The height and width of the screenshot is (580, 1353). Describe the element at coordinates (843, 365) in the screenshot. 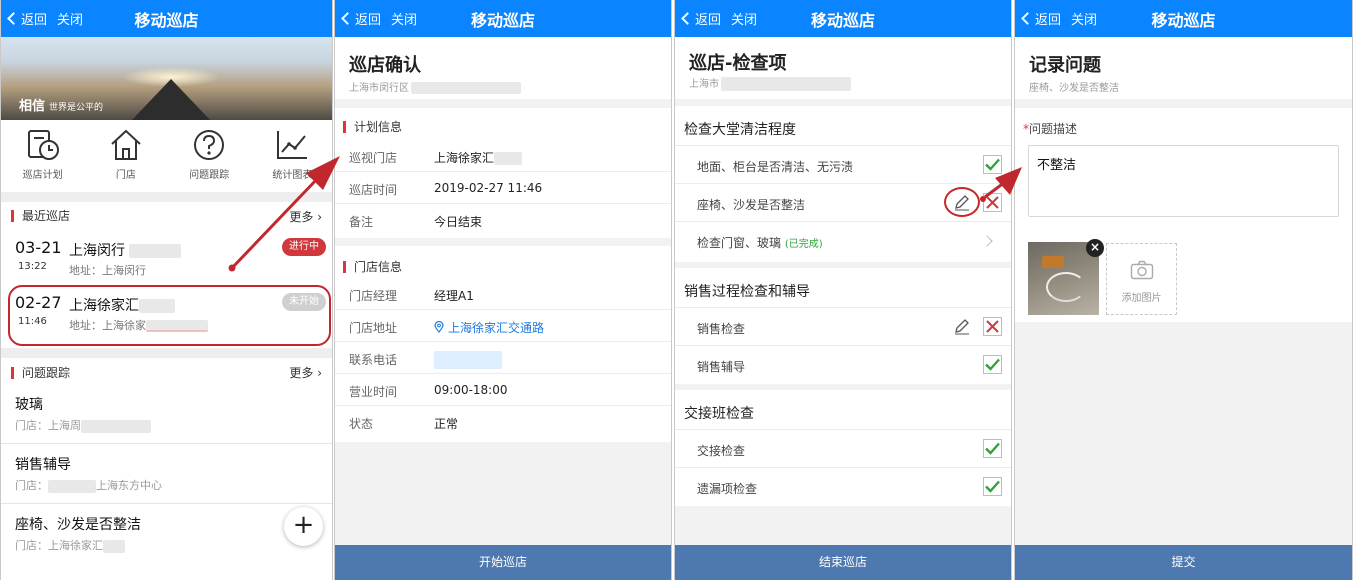

I see `check-item: 销售辅导` at that location.